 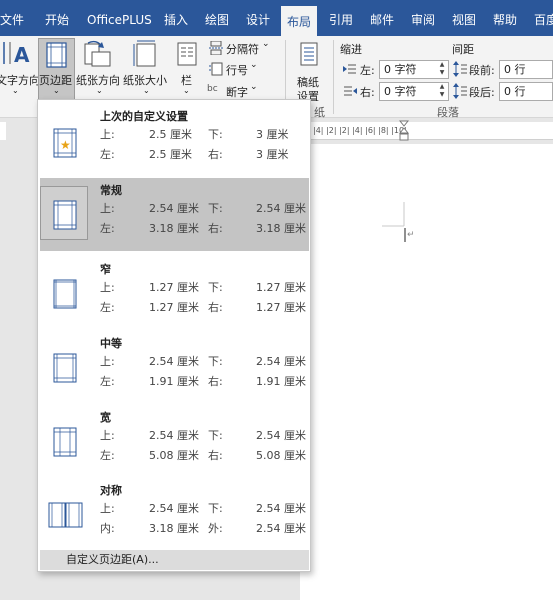 I want to click on option-name: 窄, so click(x=105, y=269).